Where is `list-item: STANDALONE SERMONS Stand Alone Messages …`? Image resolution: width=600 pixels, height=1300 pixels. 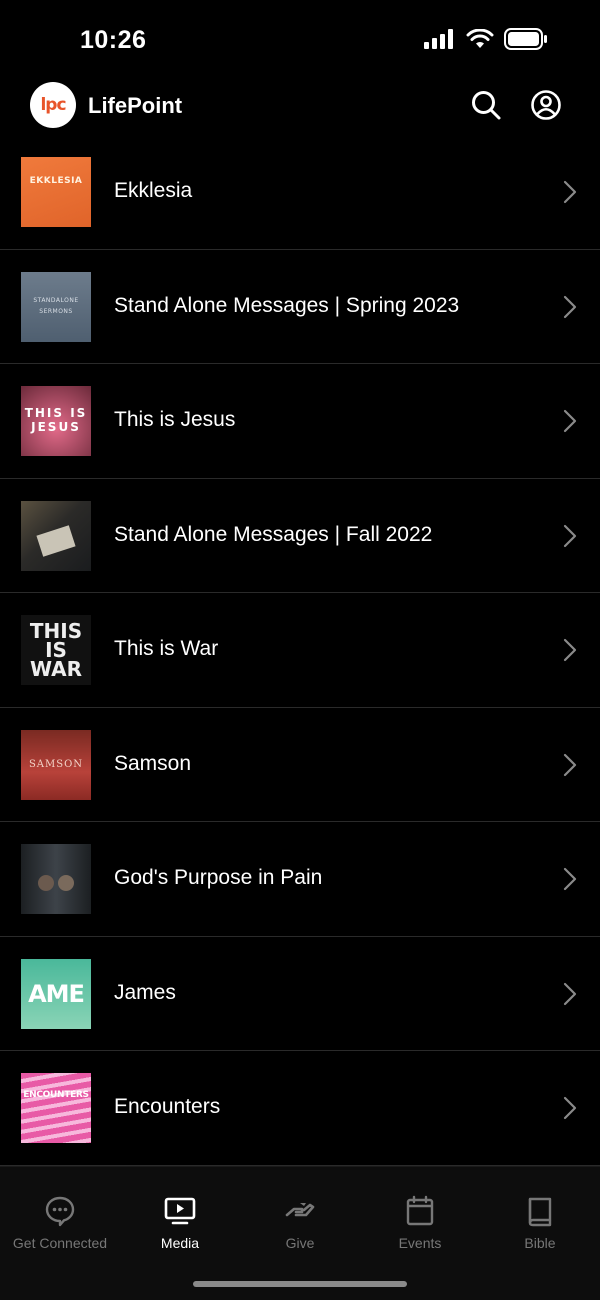 list-item: STANDALONE SERMONS Stand Alone Messages … is located at coordinates (300, 307).